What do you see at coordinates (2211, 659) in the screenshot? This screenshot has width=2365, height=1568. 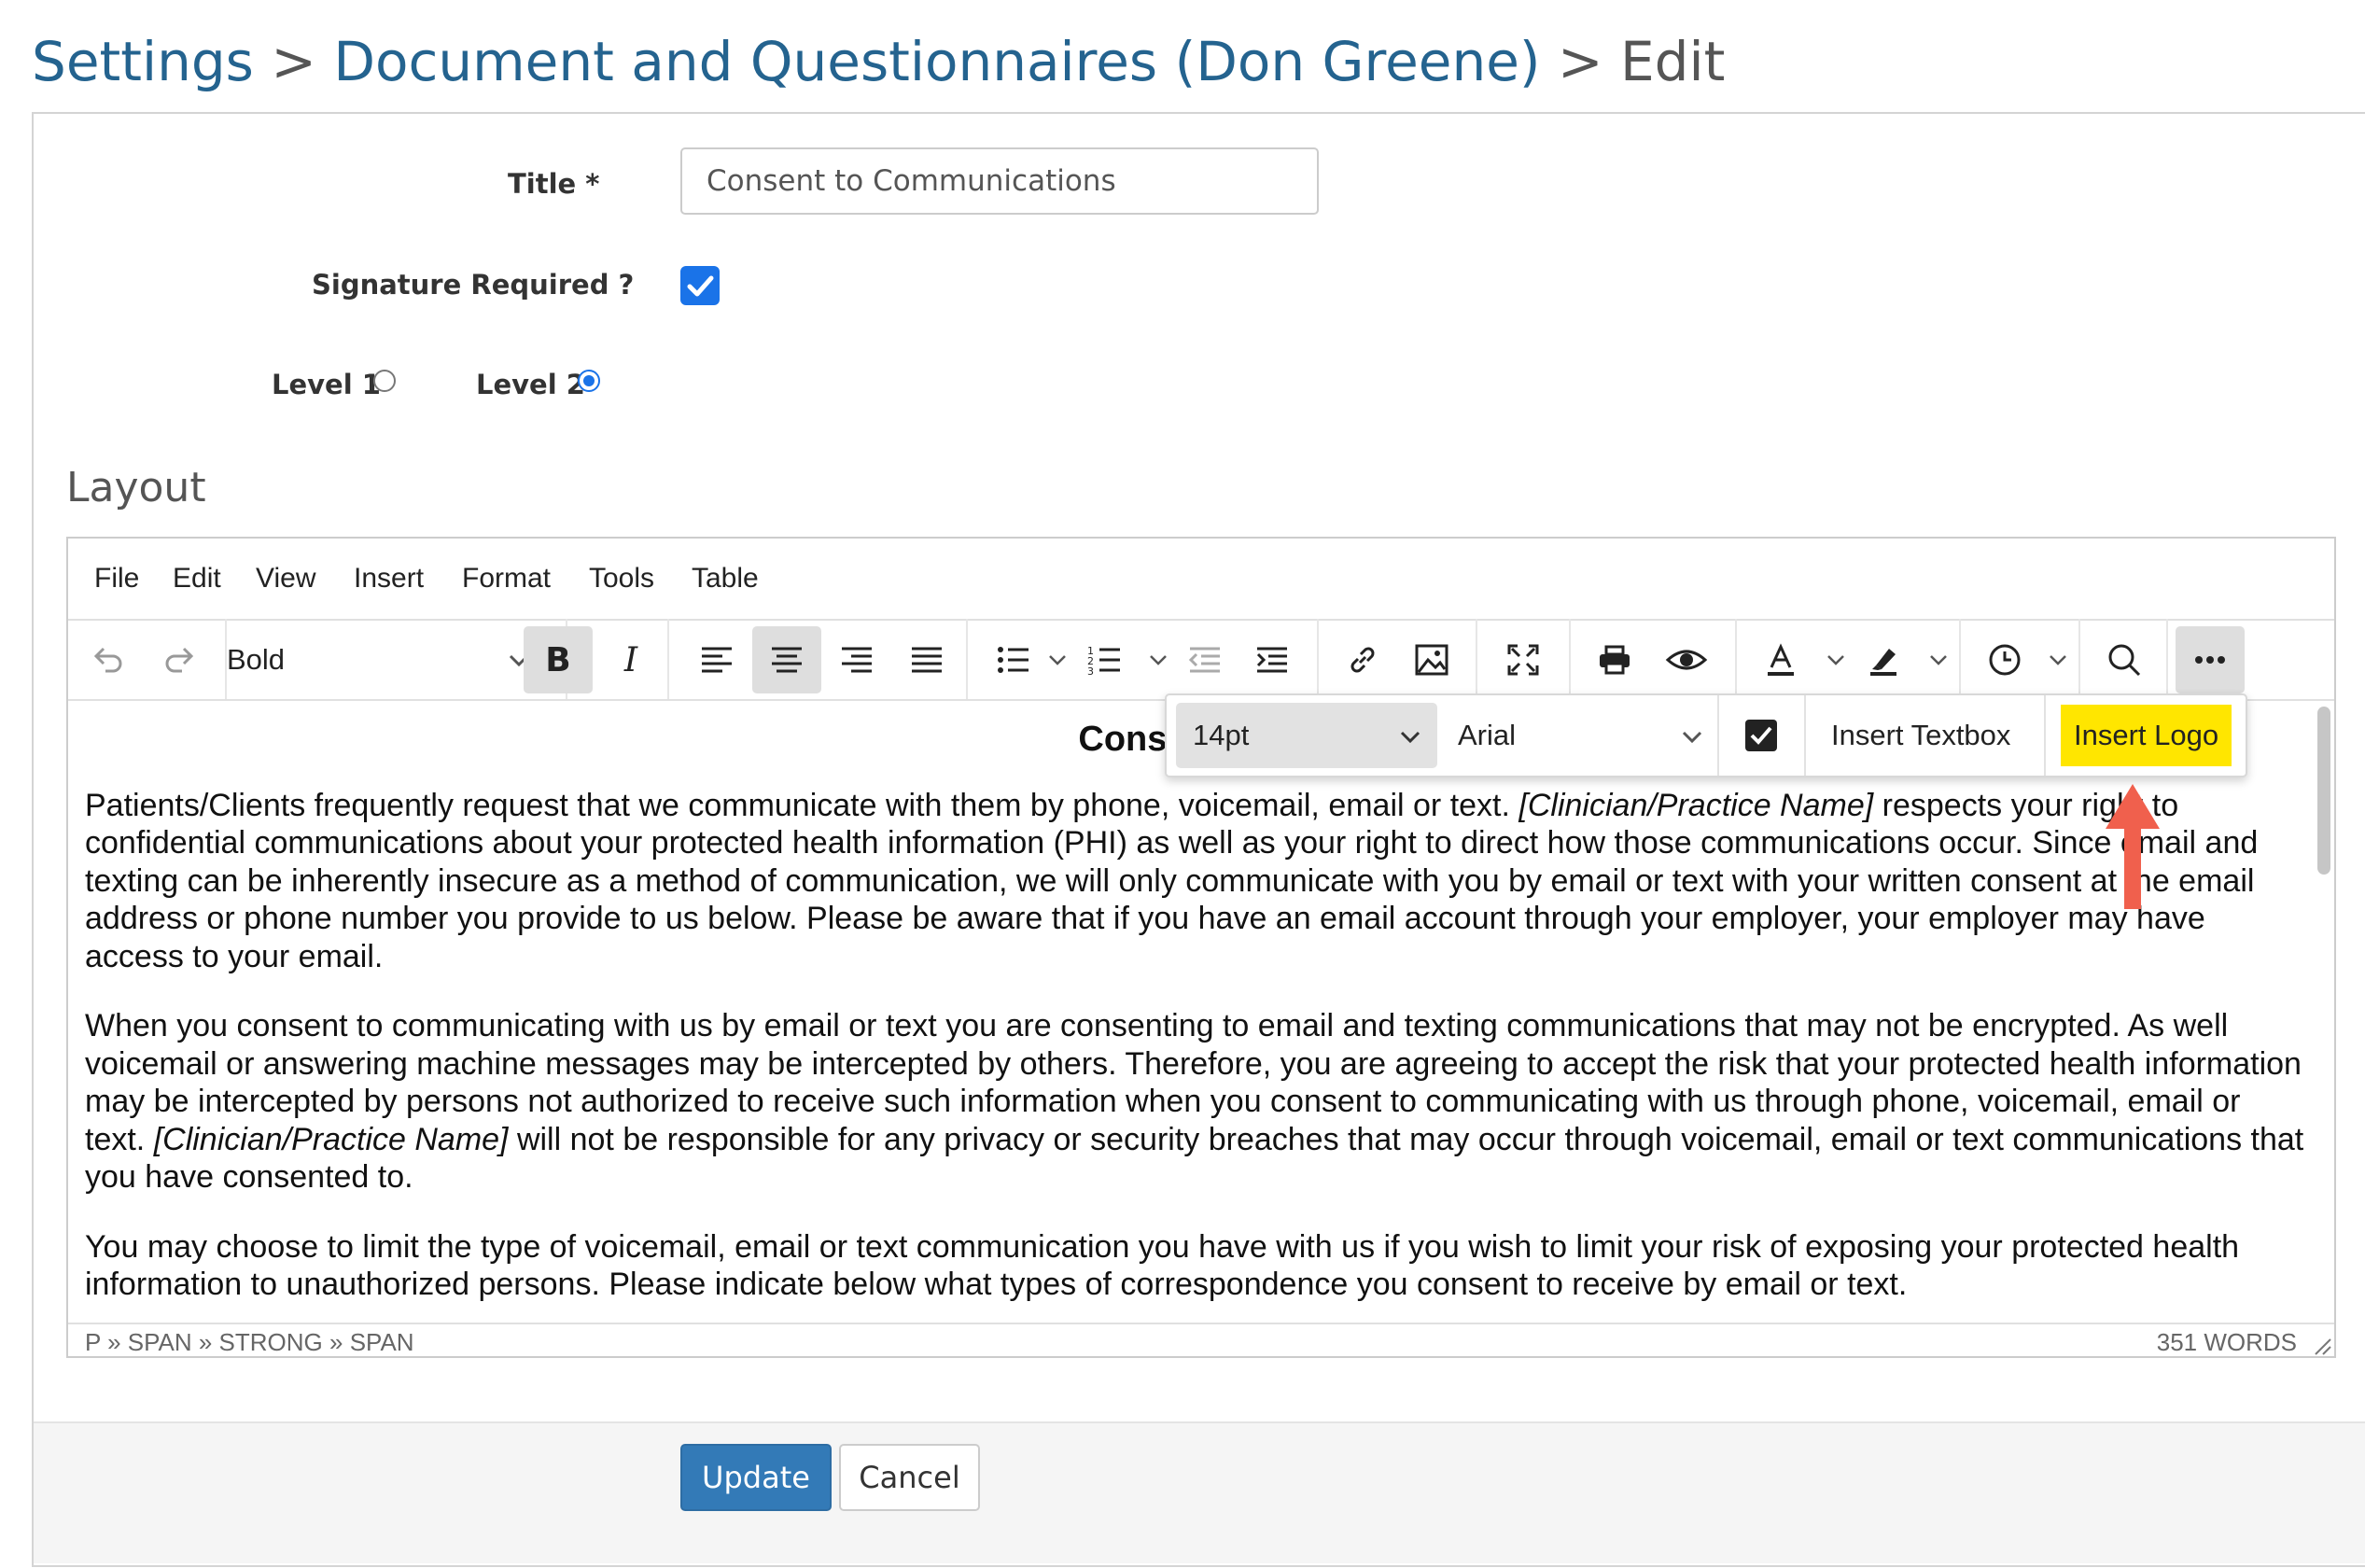 I see `more-icon` at bounding box center [2211, 659].